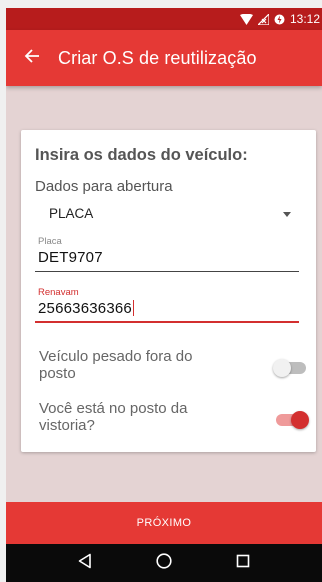 The width and height of the screenshot is (322, 582). What do you see at coordinates (167, 256) in the screenshot?
I see `placa-field: Placa DET9707` at bounding box center [167, 256].